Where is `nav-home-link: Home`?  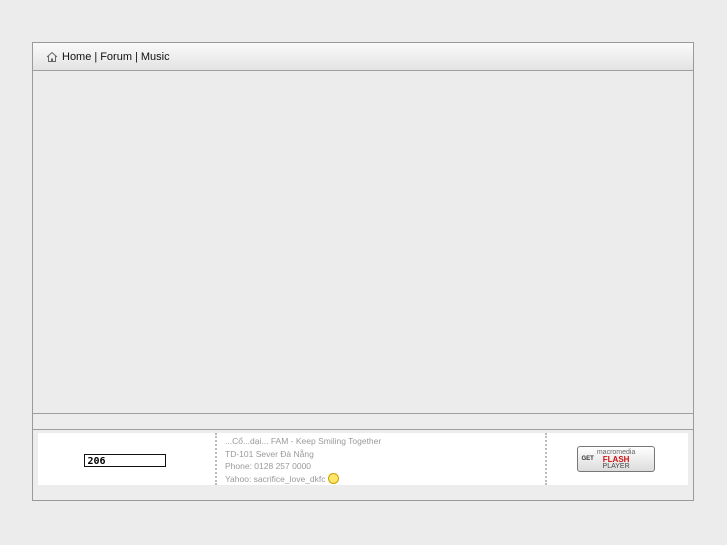
nav-home-link: Home is located at coordinates (76, 57).